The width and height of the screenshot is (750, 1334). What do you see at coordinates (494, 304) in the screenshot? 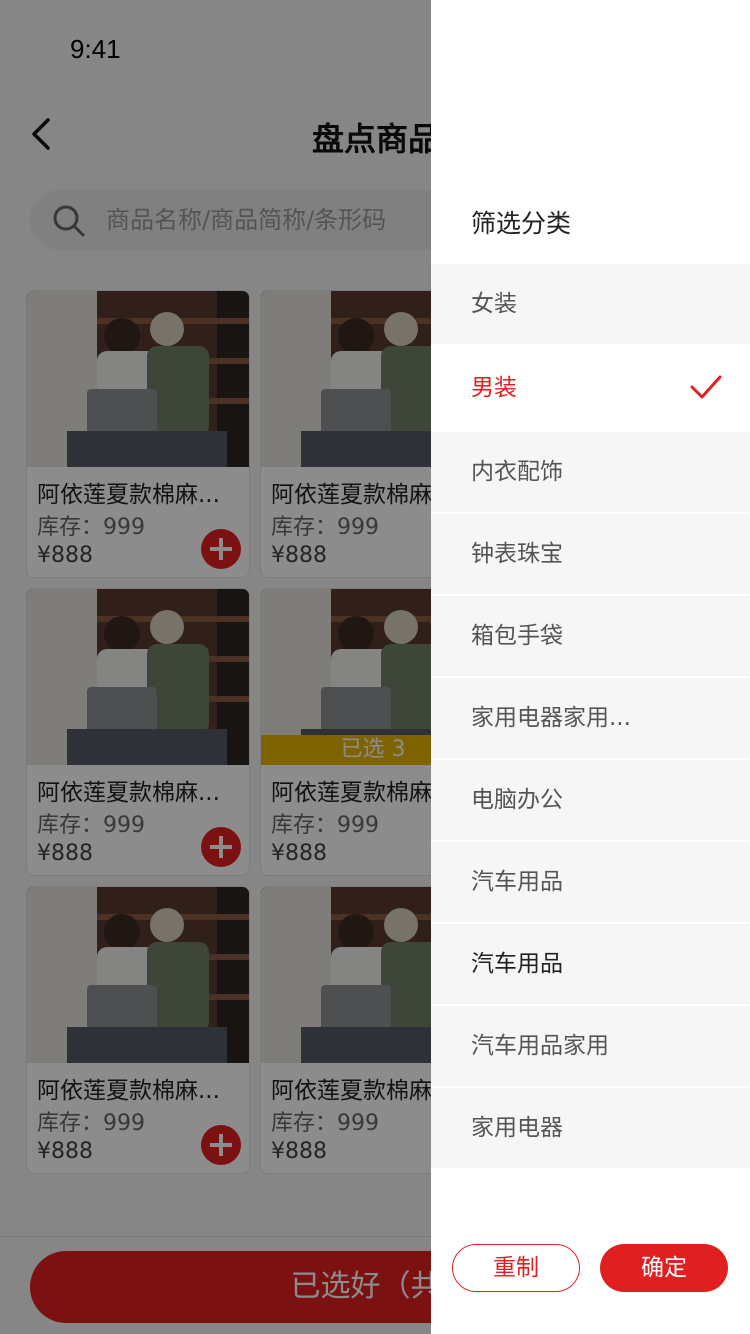
I see `category-label: 女装` at bounding box center [494, 304].